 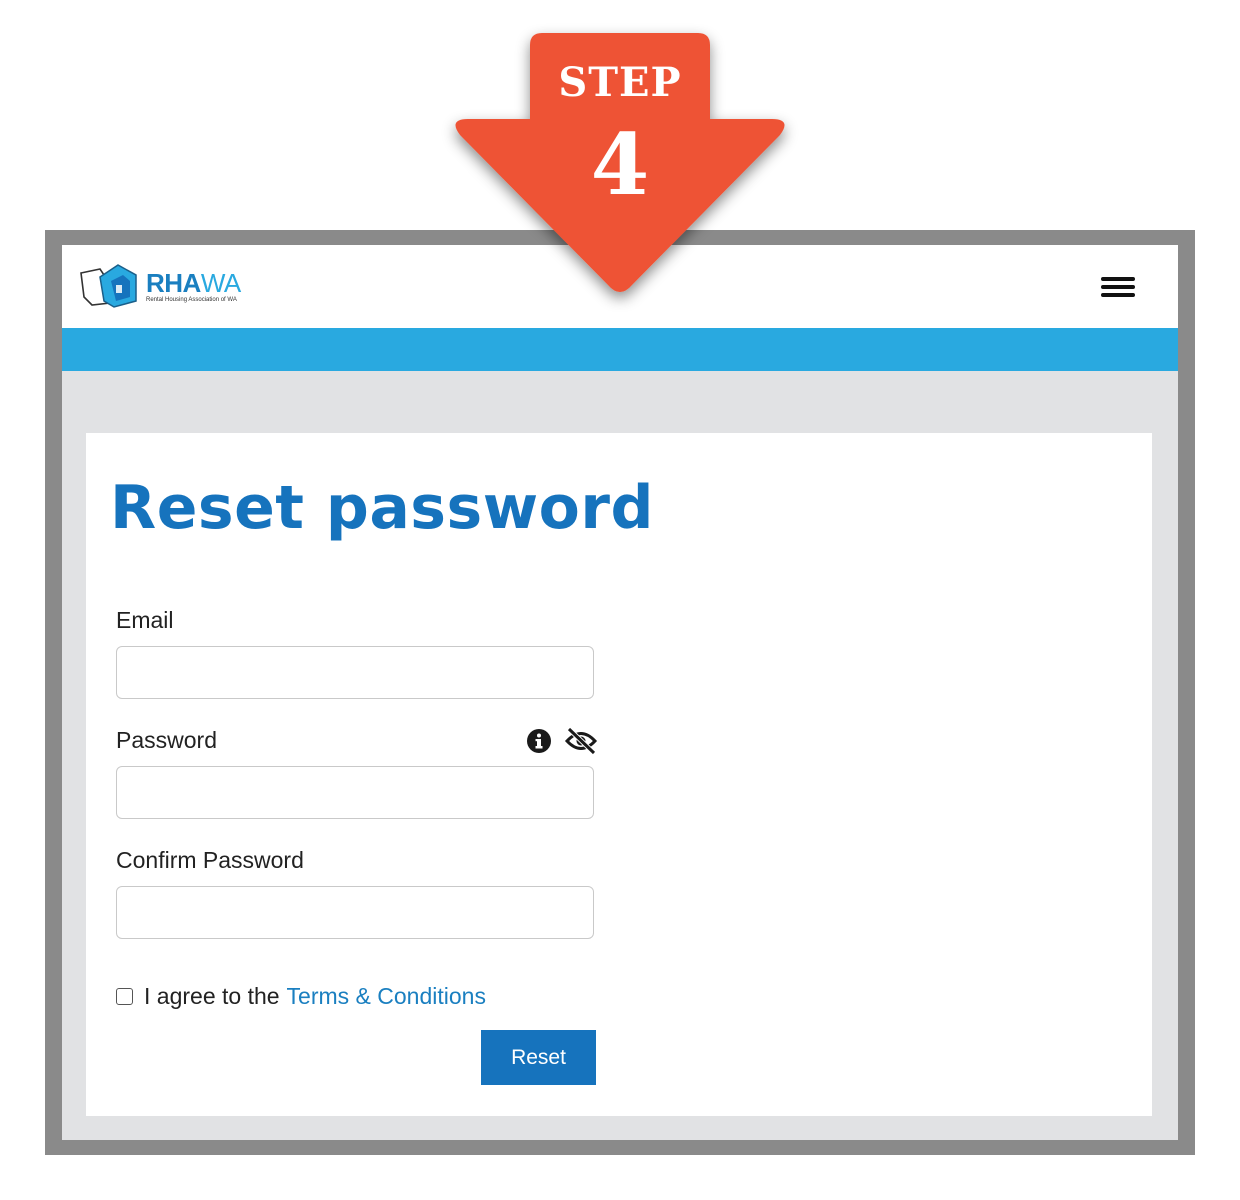 I want to click on rhawa-logo: RHAWA Rental Housing Association of WA, so click(x=173, y=286).